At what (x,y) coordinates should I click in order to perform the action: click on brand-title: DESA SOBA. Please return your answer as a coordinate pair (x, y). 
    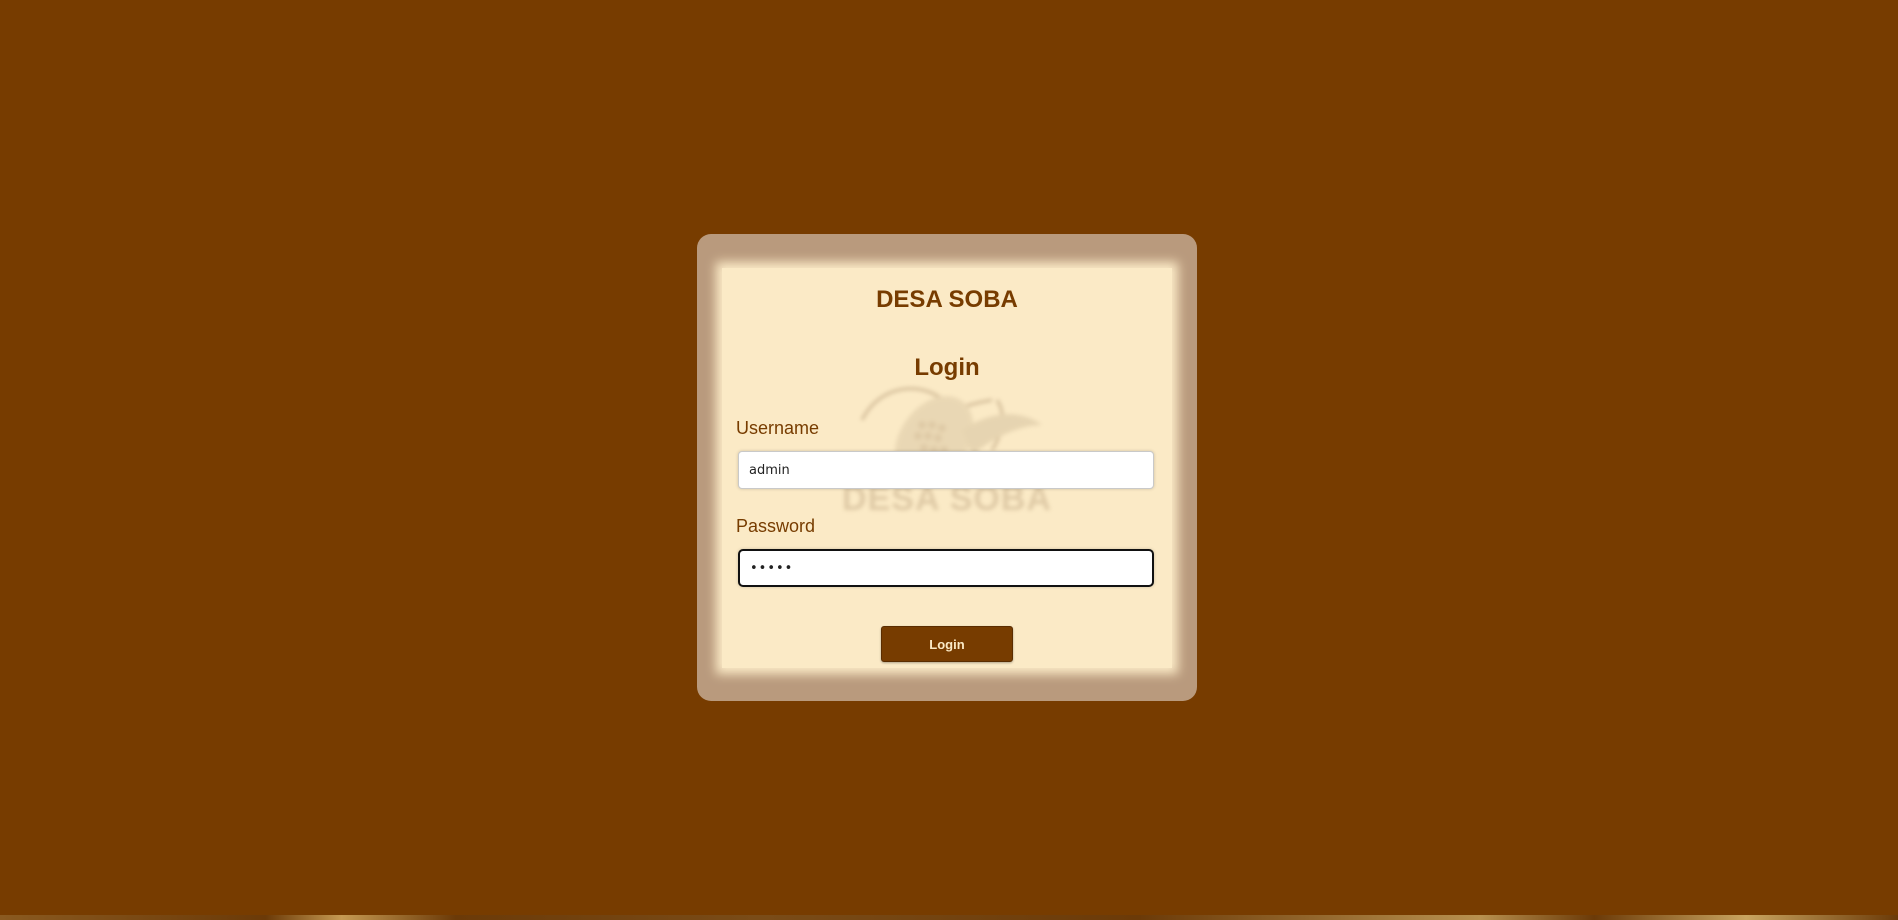
    Looking at the image, I should click on (947, 299).